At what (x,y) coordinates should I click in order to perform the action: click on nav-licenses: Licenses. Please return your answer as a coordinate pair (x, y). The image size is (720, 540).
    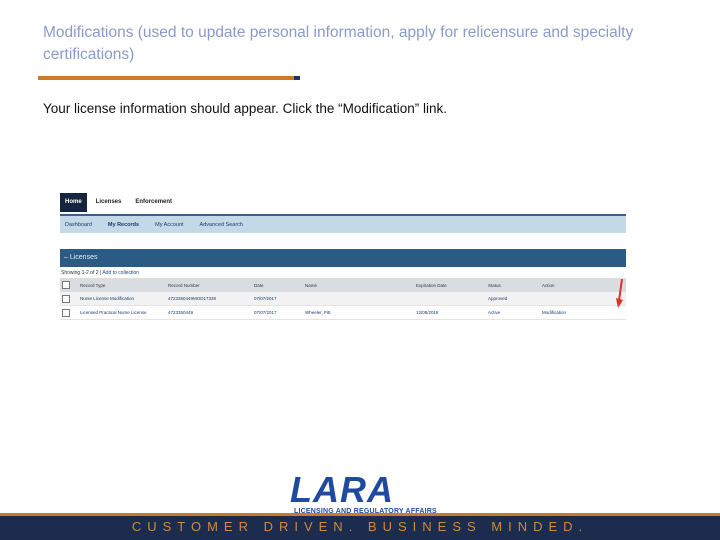
    Looking at the image, I should click on (109, 202).